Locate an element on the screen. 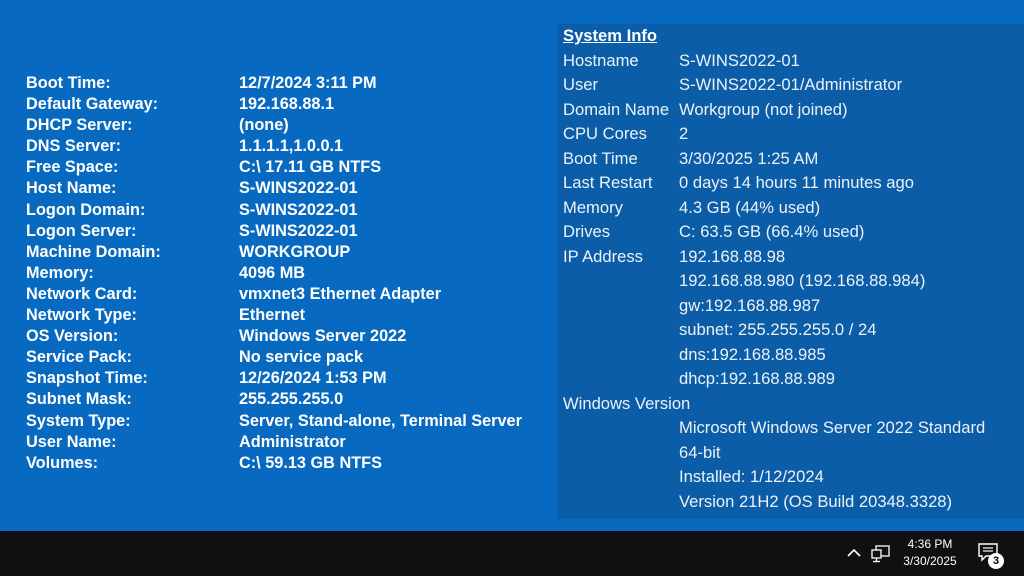  bginfo-row: Network Type: Ethernet is located at coordinates (291, 315).